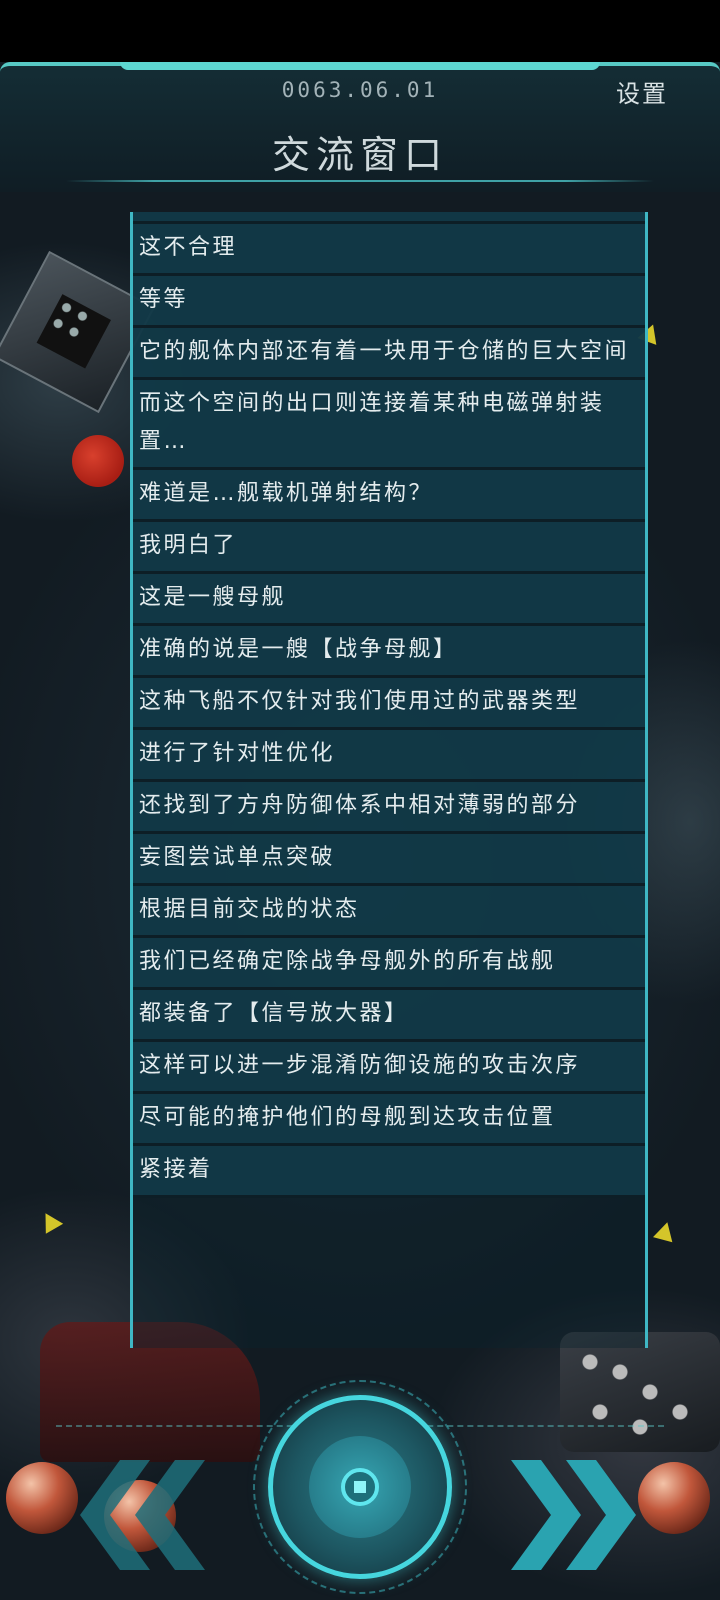 Image resolution: width=720 pixels, height=1600 pixels. I want to click on message-item: 等等, so click(389, 302).